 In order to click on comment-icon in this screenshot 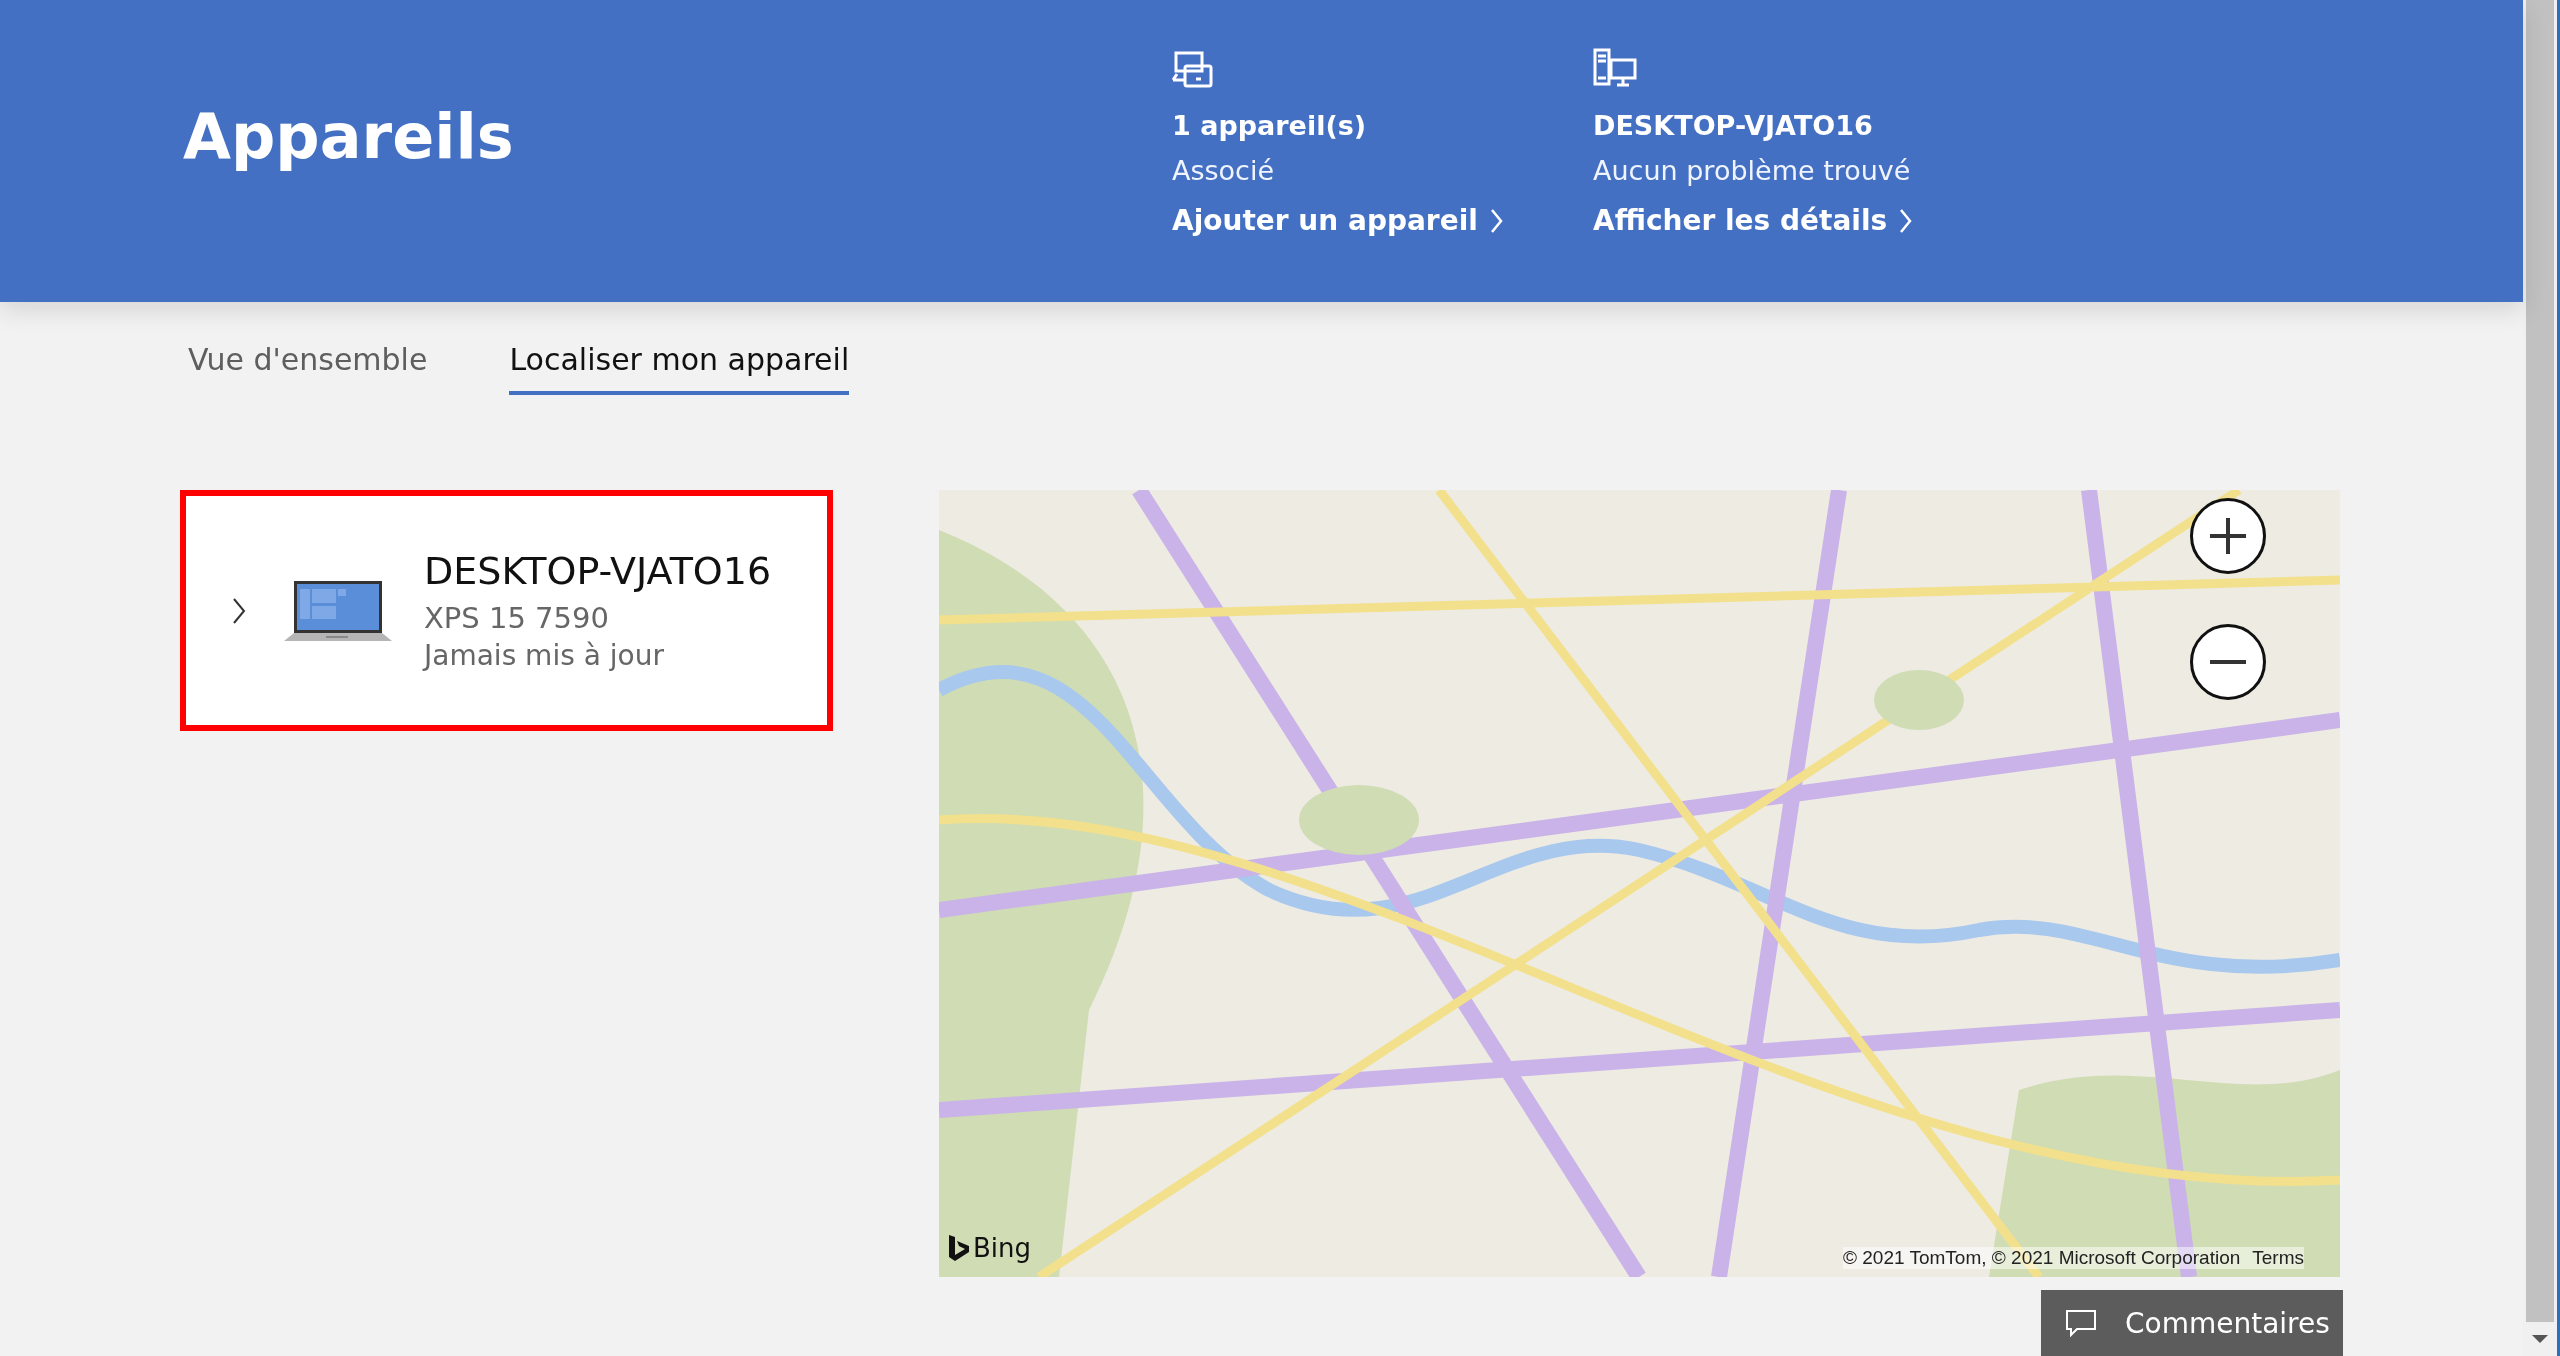, I will do `click(2081, 1323)`.